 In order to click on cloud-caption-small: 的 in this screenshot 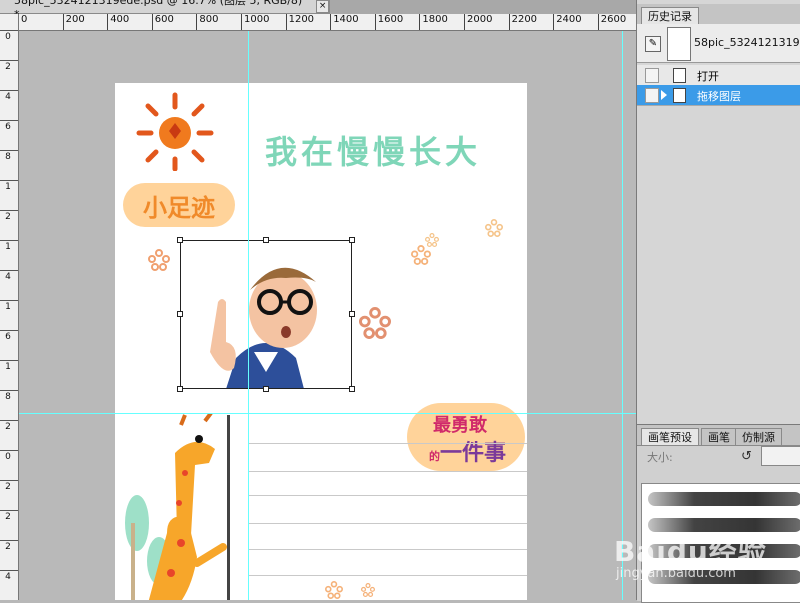, I will do `click(434, 456)`.